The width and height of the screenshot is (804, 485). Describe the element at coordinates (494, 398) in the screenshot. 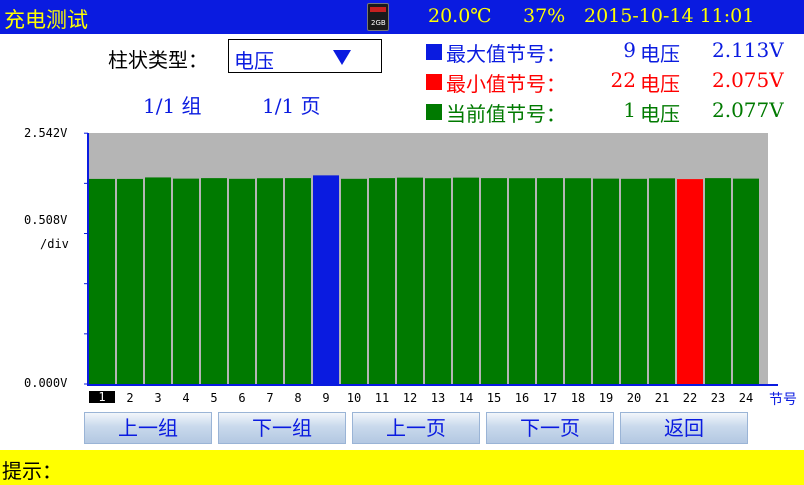

I see `x-tick-label-15: 15` at that location.